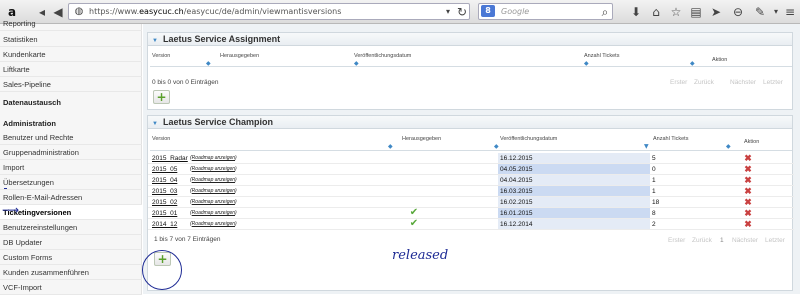 The image size is (800, 295). What do you see at coordinates (654, 224) in the screenshot?
I see `ticket-count: 2` at bounding box center [654, 224].